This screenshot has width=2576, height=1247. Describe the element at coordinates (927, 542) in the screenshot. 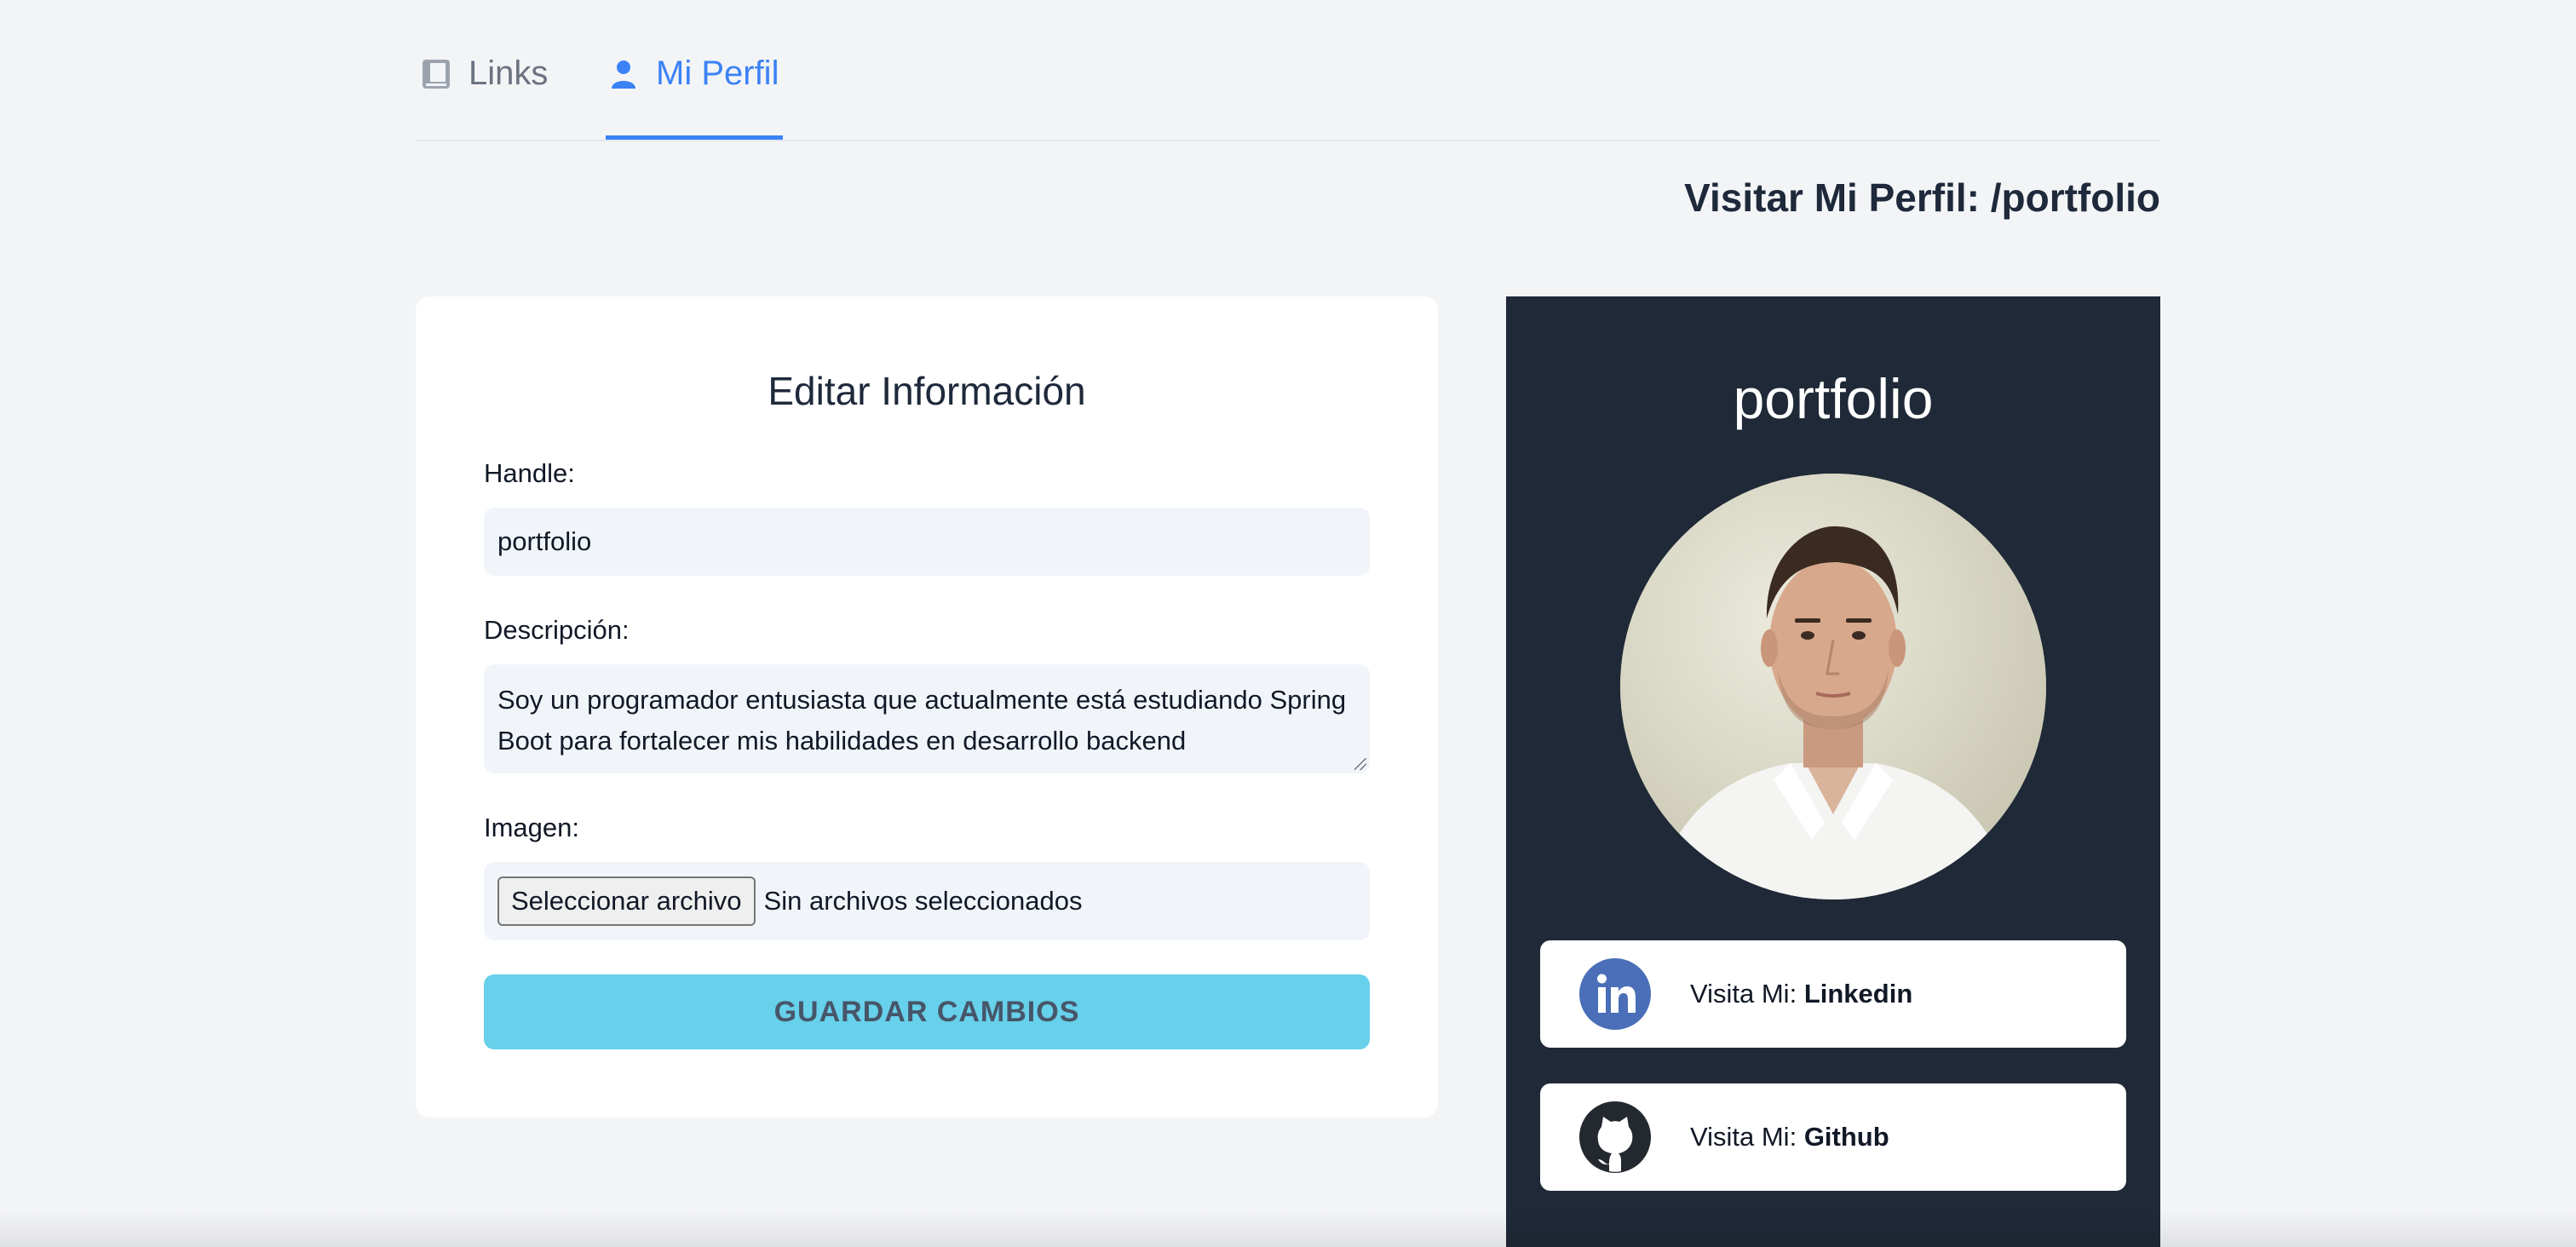

I see `handle-input` at that location.